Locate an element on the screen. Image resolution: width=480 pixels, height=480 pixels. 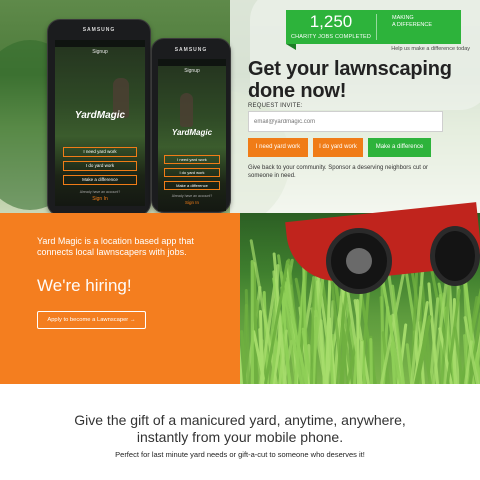
hiring-title: We're hiring! is located at coordinates (84, 285).